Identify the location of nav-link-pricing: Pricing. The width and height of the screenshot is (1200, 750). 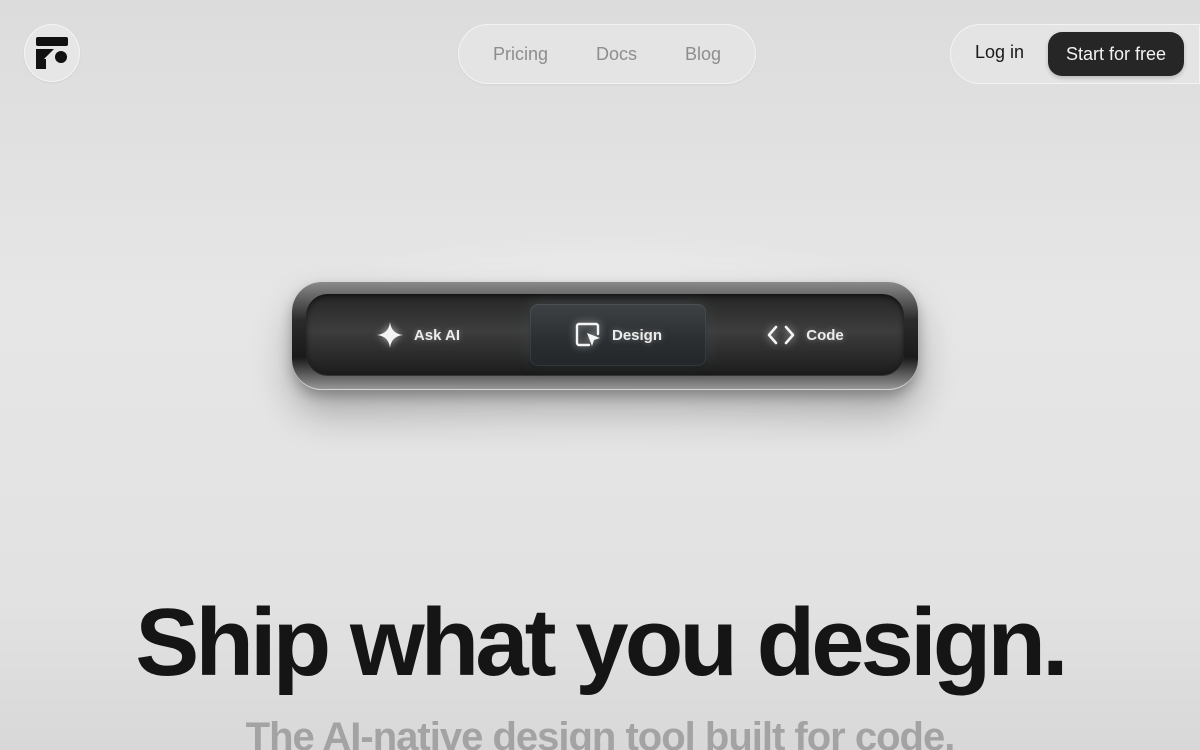
(520, 54).